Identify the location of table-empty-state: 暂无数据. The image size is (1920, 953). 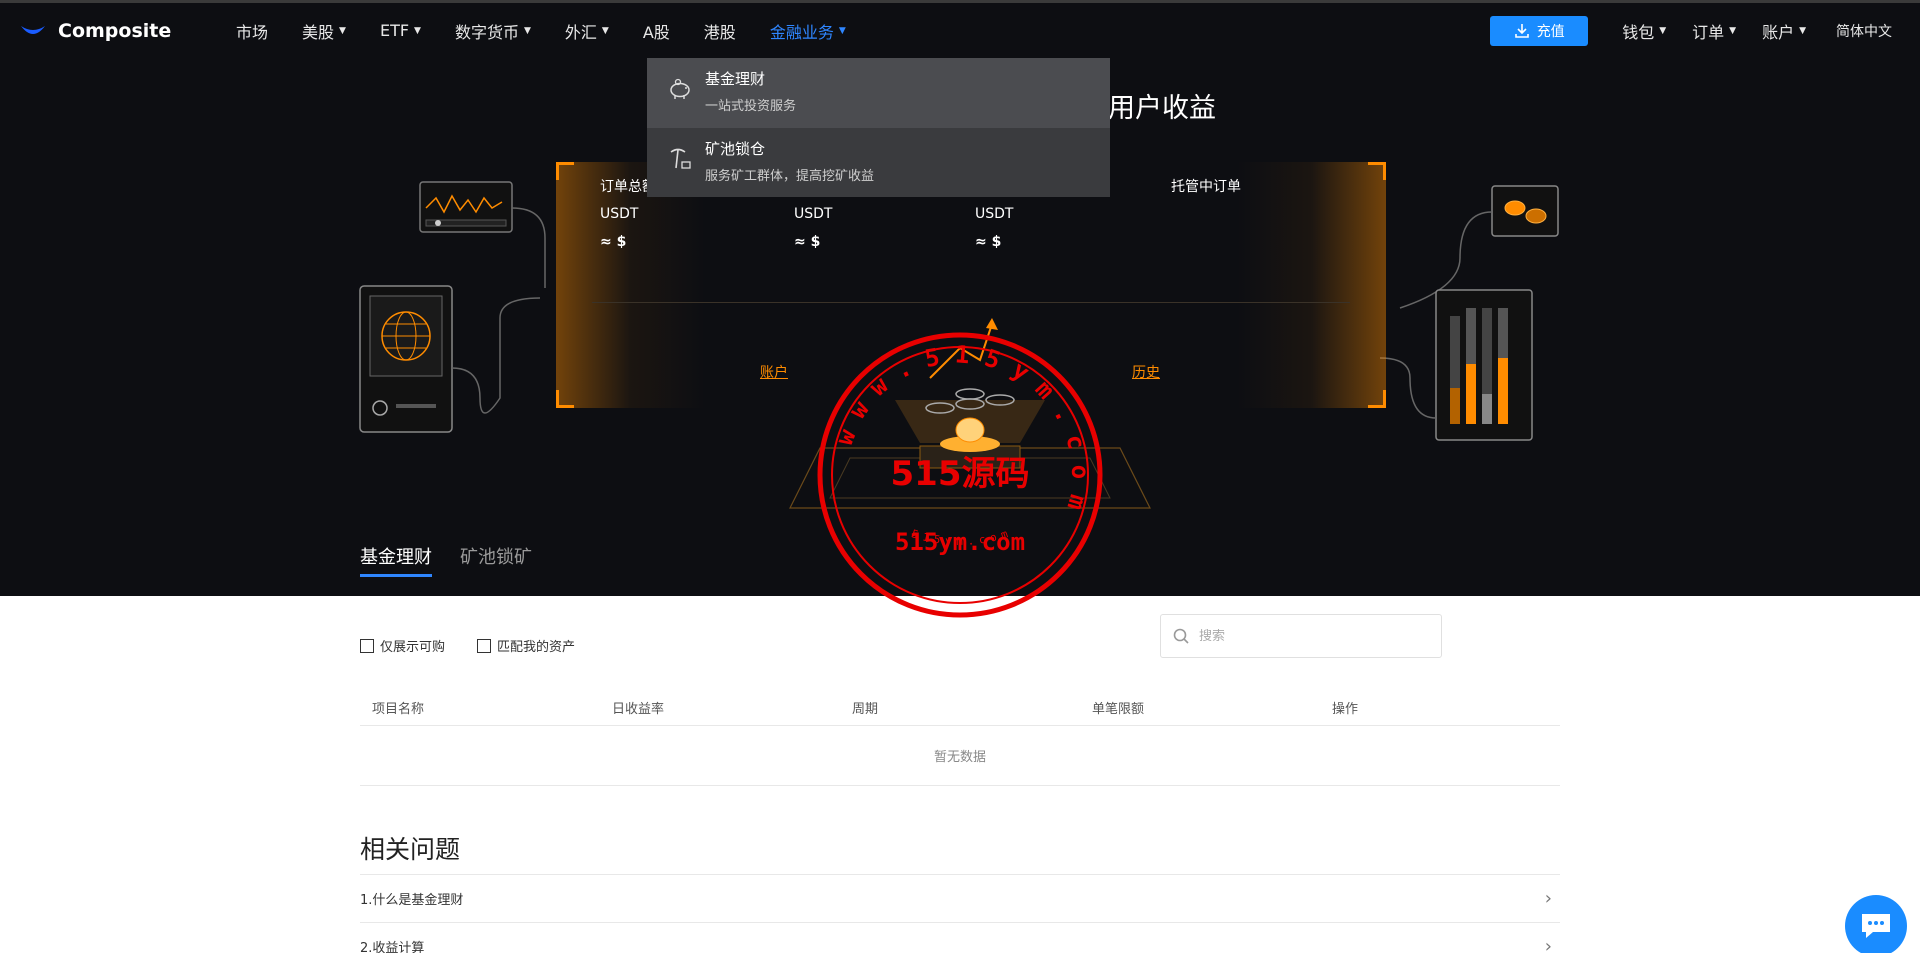
(960, 756).